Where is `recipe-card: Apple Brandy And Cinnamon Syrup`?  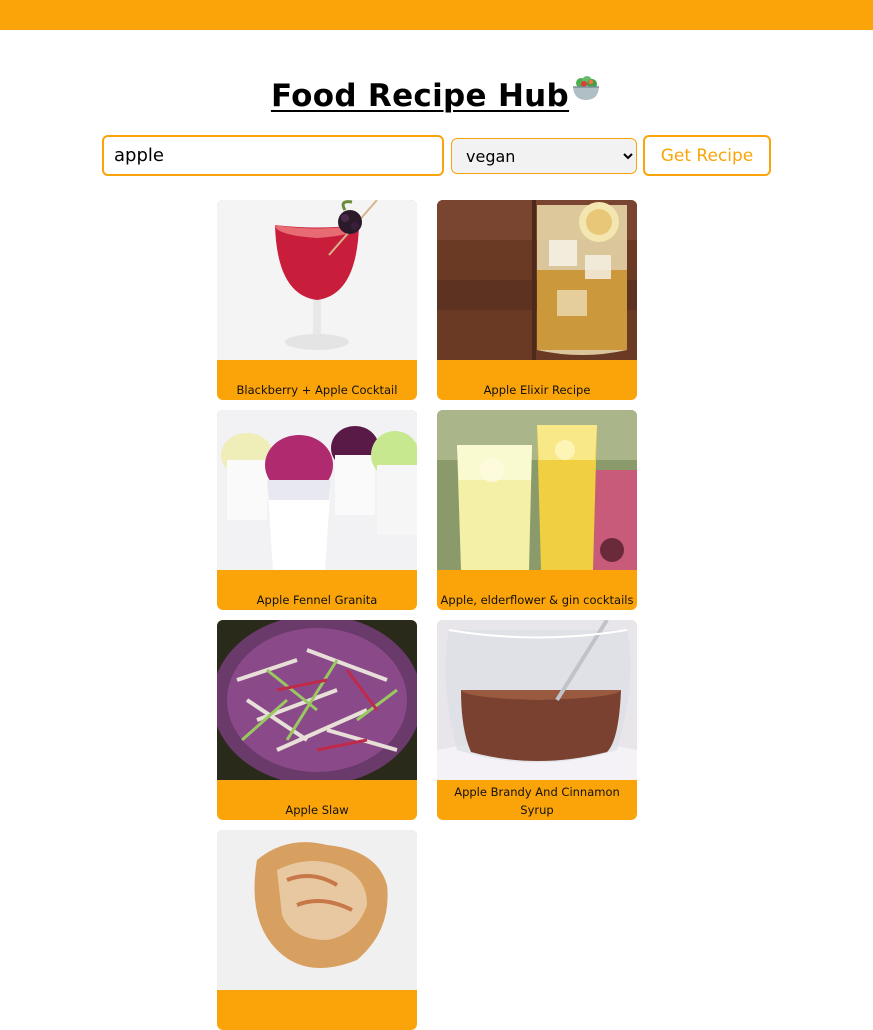 recipe-card: Apple Brandy And Cinnamon Syrup is located at coordinates (537, 720).